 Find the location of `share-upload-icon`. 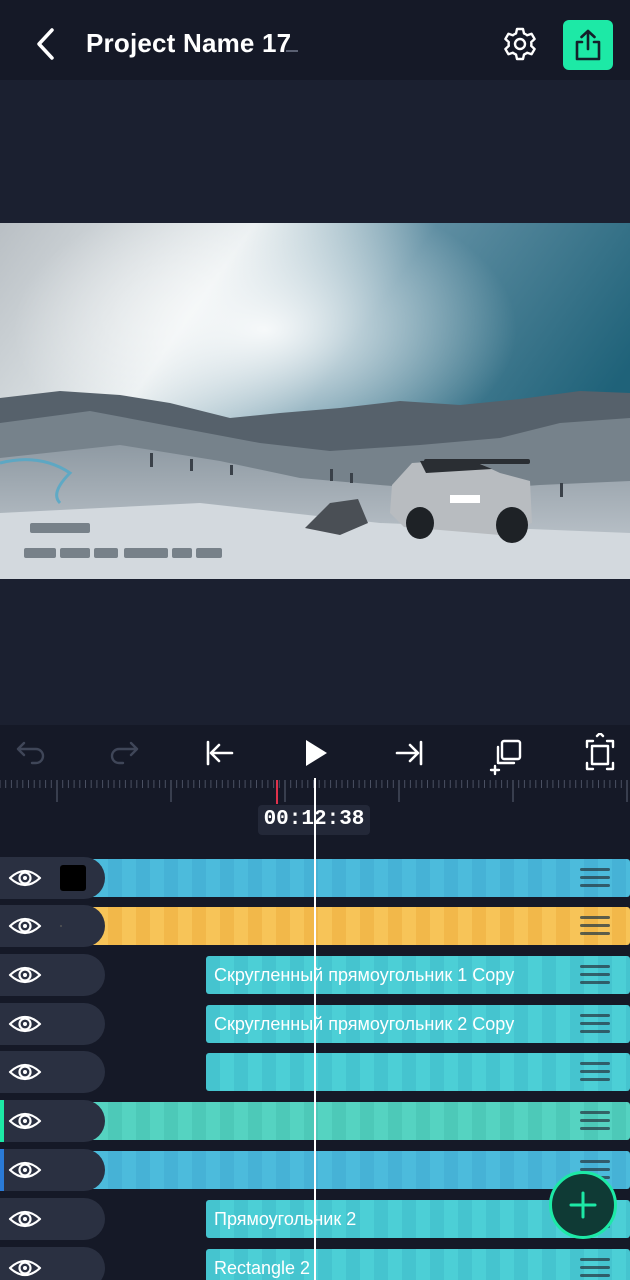

share-upload-icon is located at coordinates (588, 45).